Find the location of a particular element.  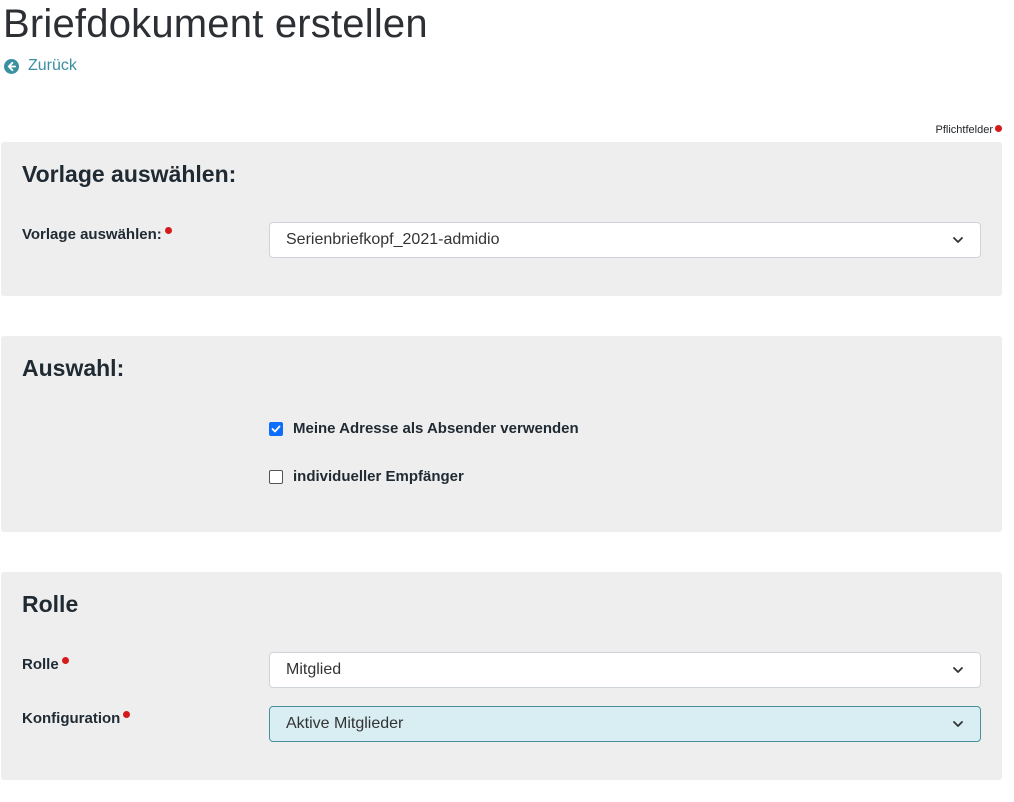

check-icon is located at coordinates (276, 428).